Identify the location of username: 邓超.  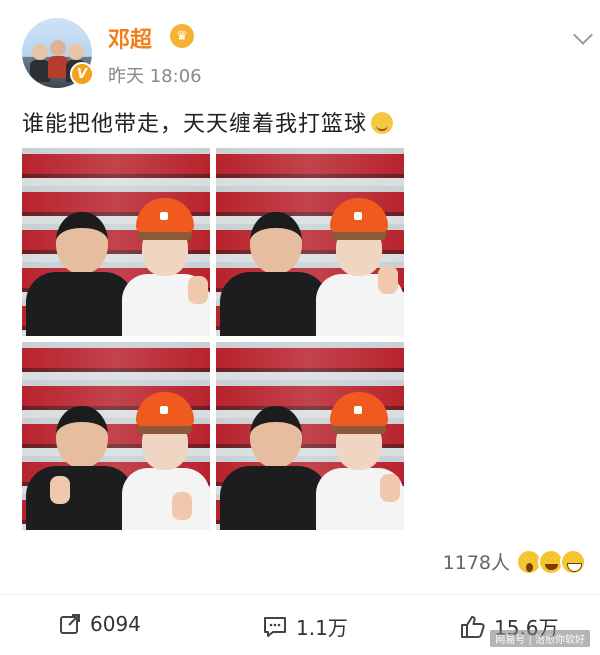
(130, 38).